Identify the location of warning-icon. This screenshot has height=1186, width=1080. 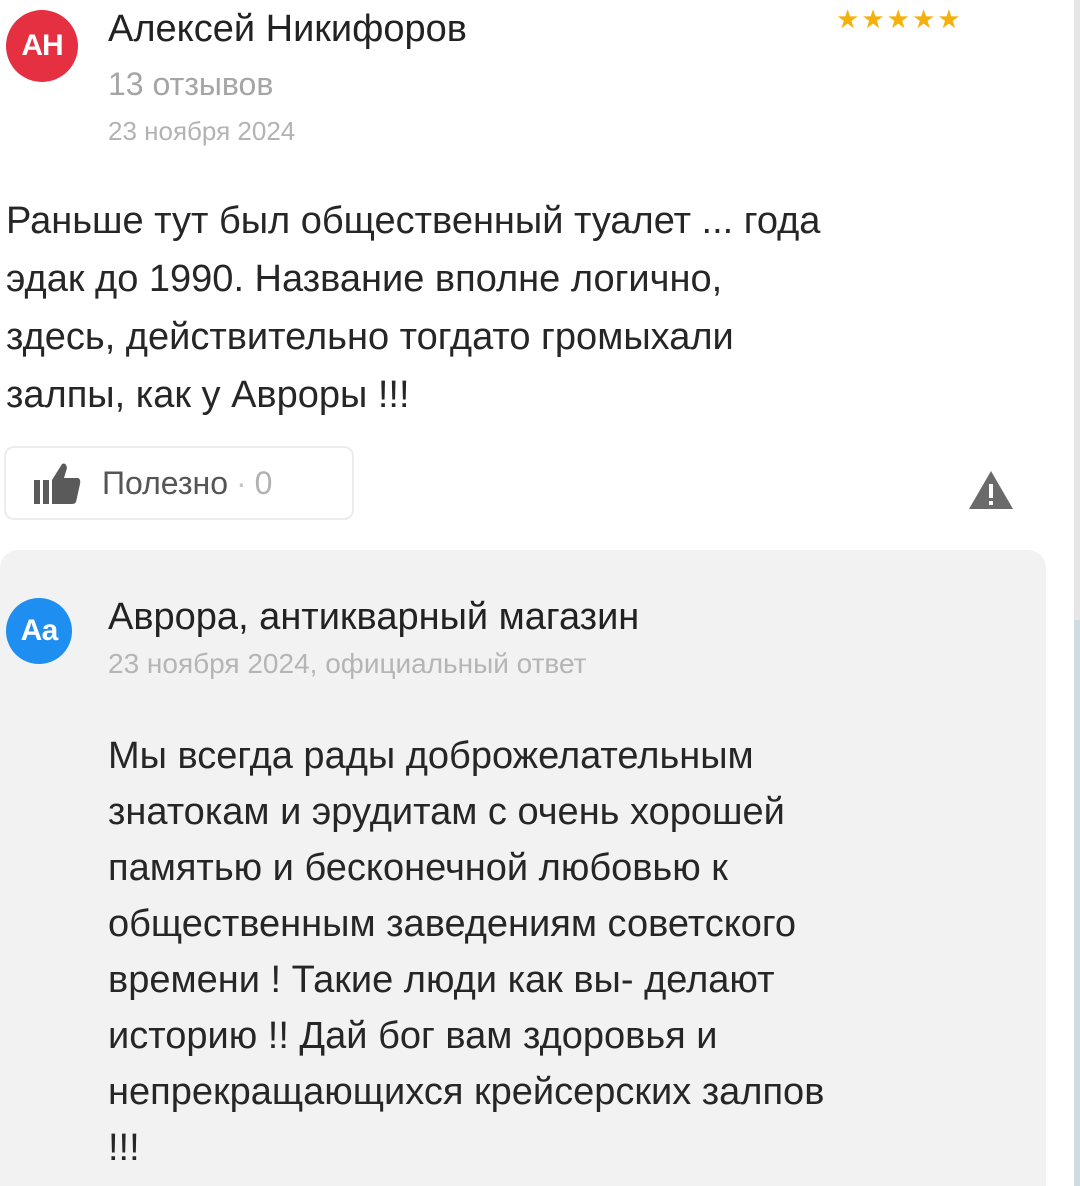
(991, 490).